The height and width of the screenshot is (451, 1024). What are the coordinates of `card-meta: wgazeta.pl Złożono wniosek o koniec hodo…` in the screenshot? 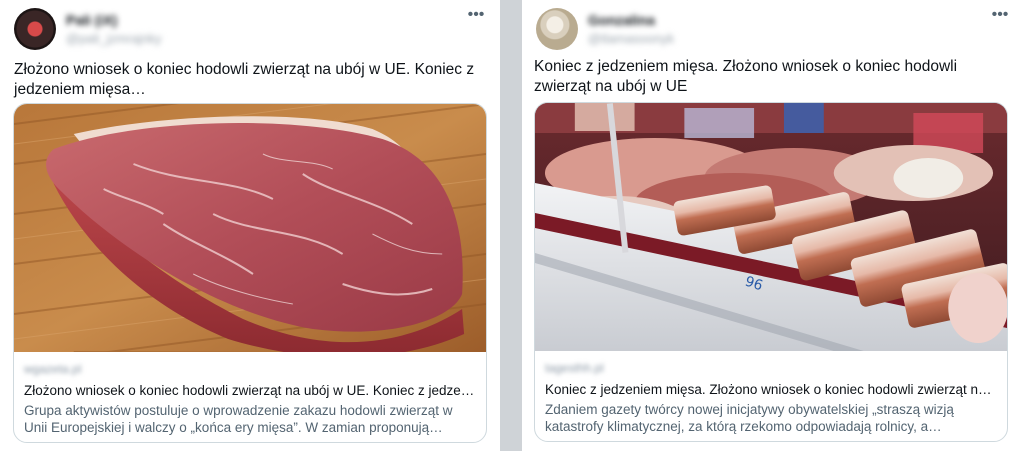 It's located at (250, 399).